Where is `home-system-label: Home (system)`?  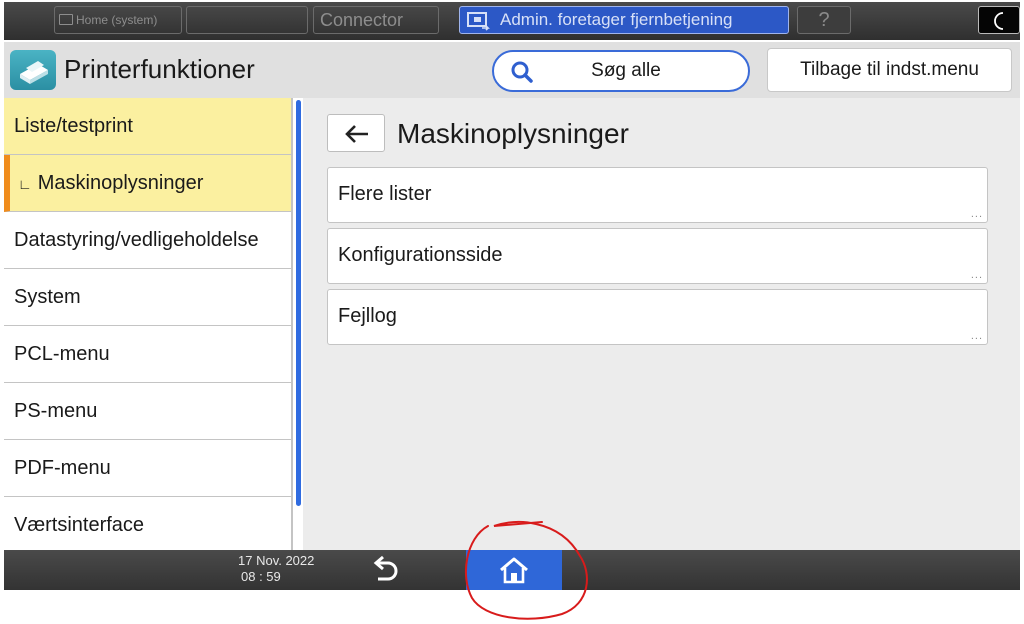 home-system-label: Home (system) is located at coordinates (117, 20).